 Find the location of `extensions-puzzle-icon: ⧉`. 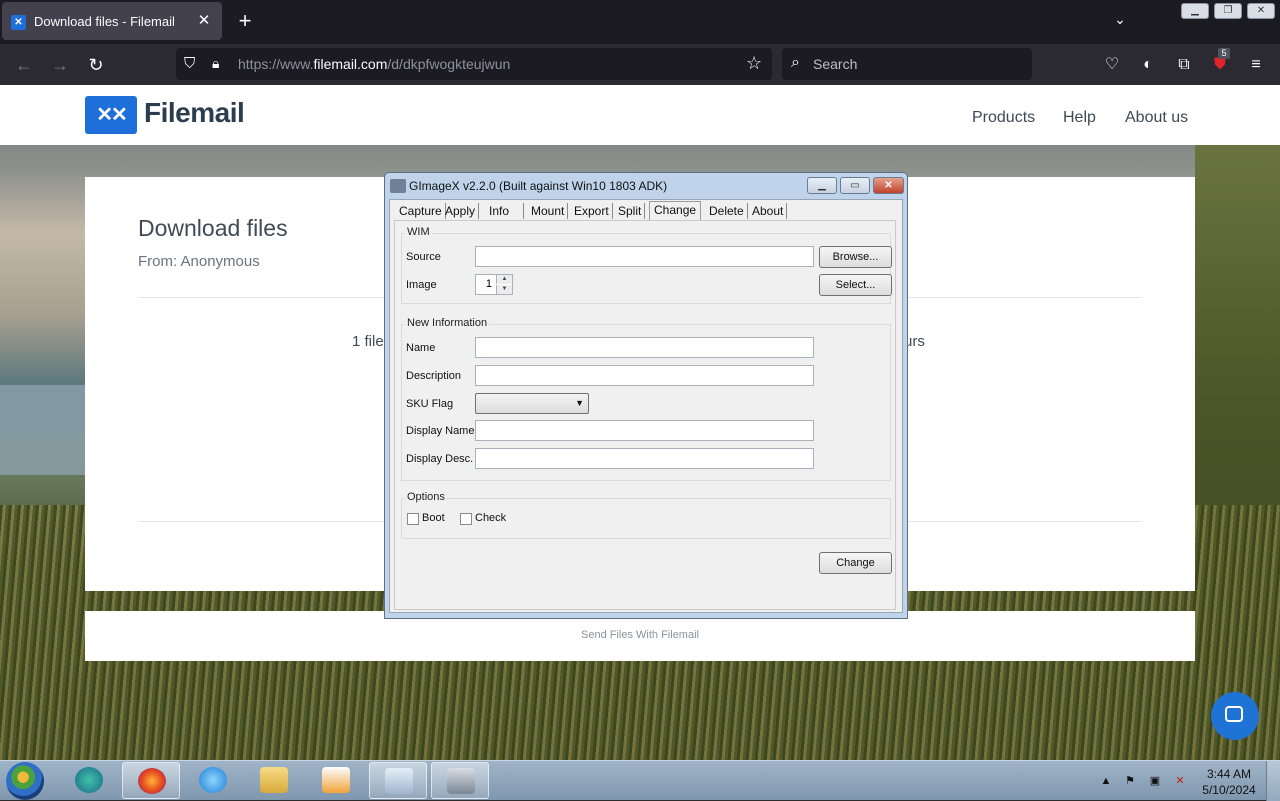

extensions-puzzle-icon: ⧉ is located at coordinates (1184, 65).